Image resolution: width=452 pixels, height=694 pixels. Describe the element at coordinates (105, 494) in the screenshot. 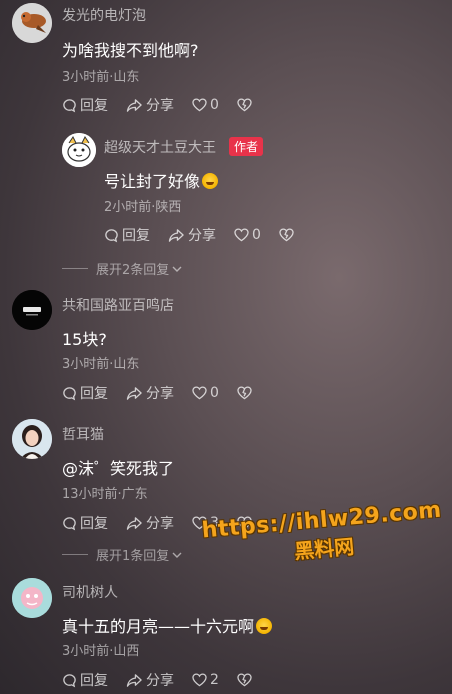

I see `comment-meta: 13小时前·广东` at that location.